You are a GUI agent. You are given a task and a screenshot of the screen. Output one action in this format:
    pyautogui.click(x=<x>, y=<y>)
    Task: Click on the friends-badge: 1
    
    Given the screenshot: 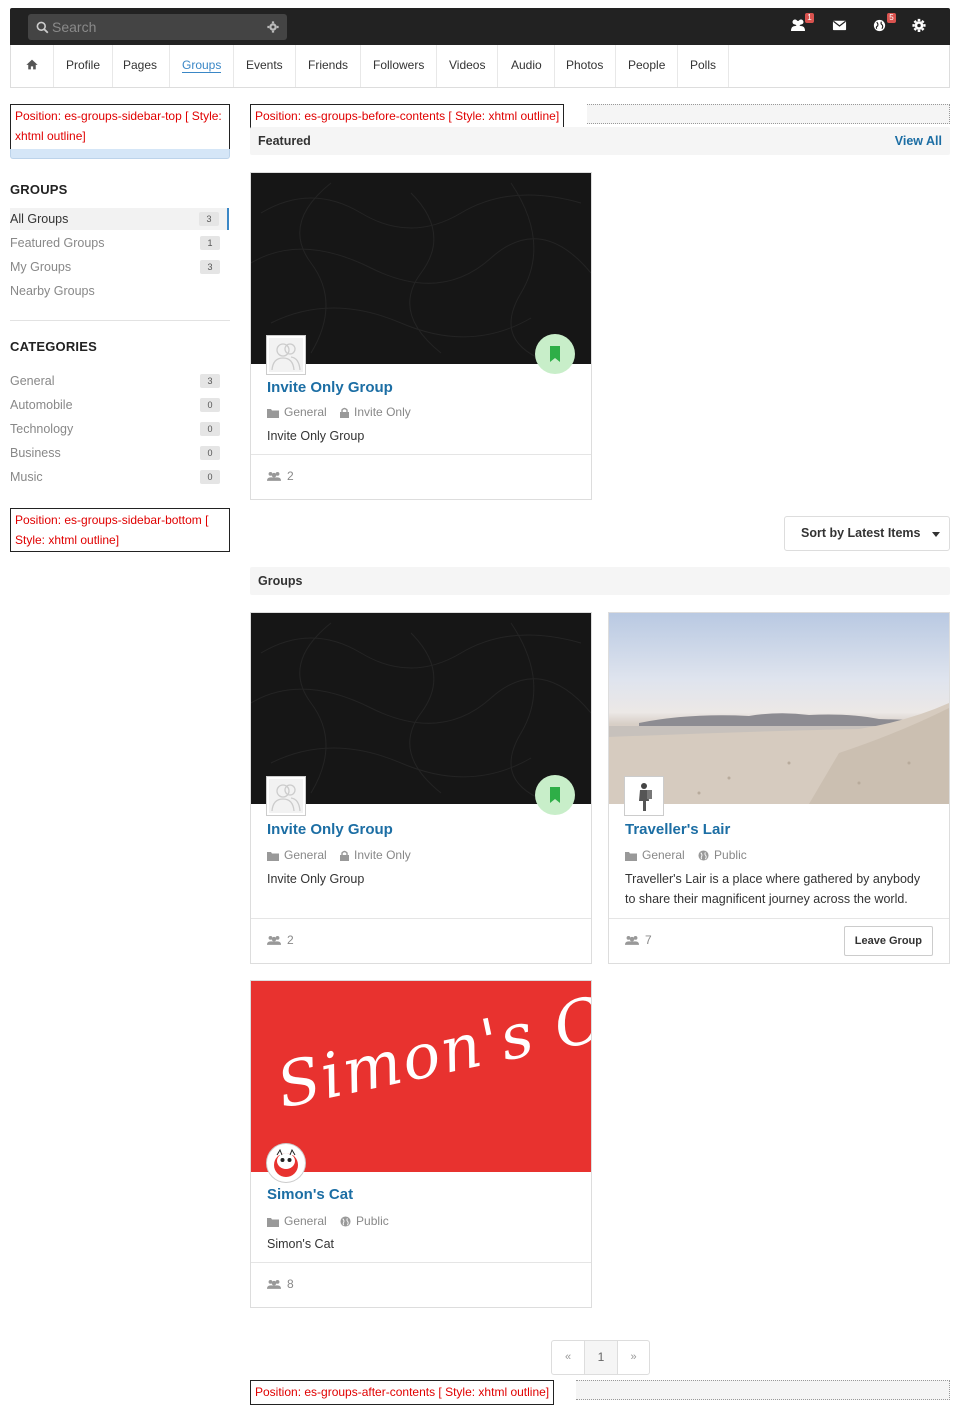 What is the action you would take?
    pyautogui.click(x=809, y=18)
    